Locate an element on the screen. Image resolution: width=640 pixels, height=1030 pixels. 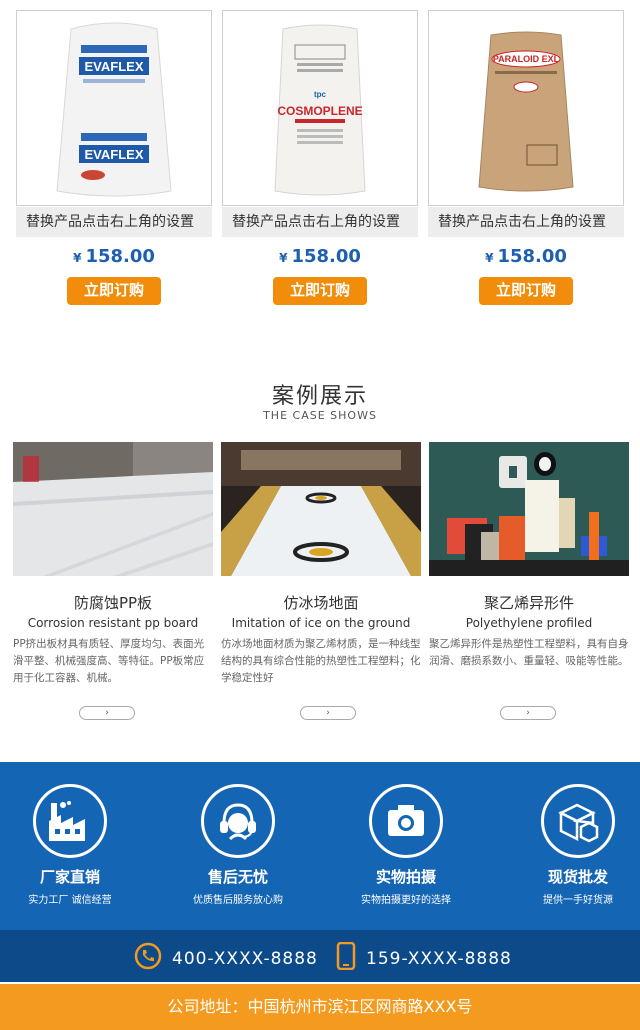
case-title: 聚乙烯异形件 is located at coordinates (528, 603).